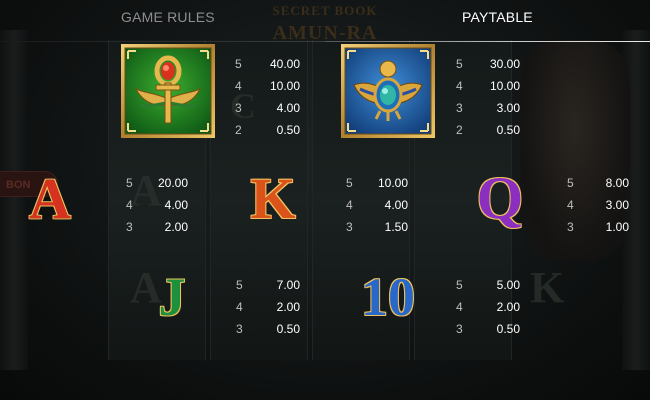 The image size is (650, 400). Describe the element at coordinates (325, 21) in the screenshot. I see `paytable-header: GAME RULES PAYTABLE` at that location.